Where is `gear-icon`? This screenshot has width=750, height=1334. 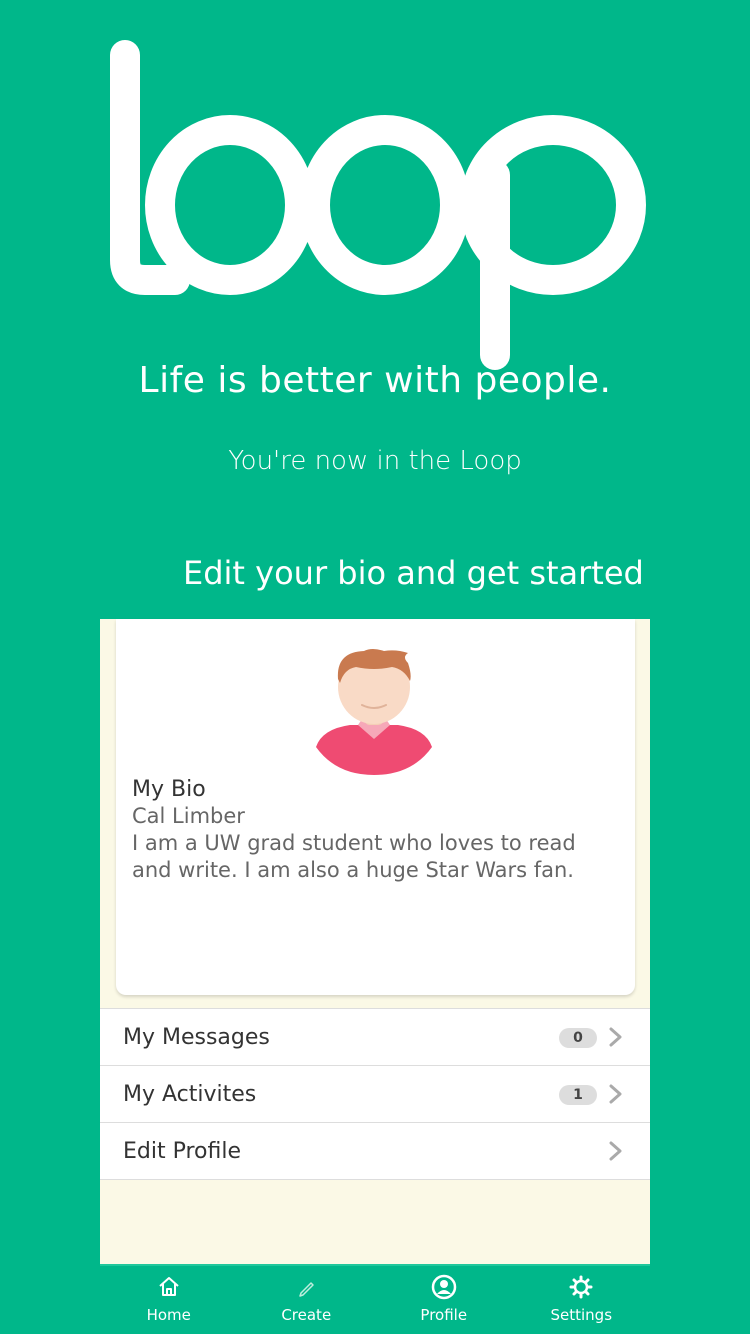
gear-icon is located at coordinates (581, 1287).